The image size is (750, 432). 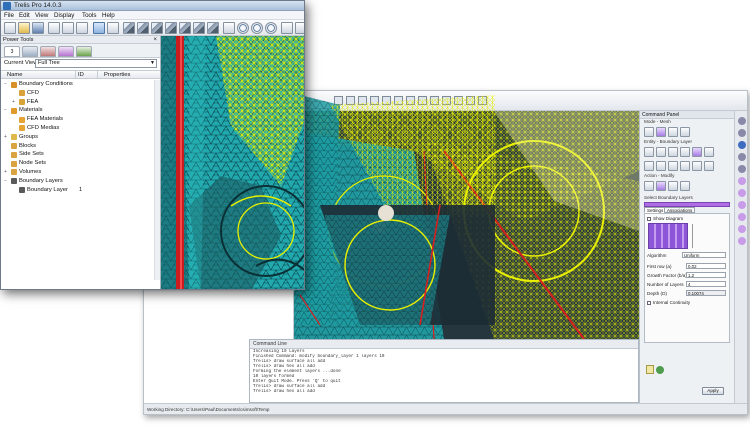 I want to click on tree-item: Blocks, so click(x=80, y=146).